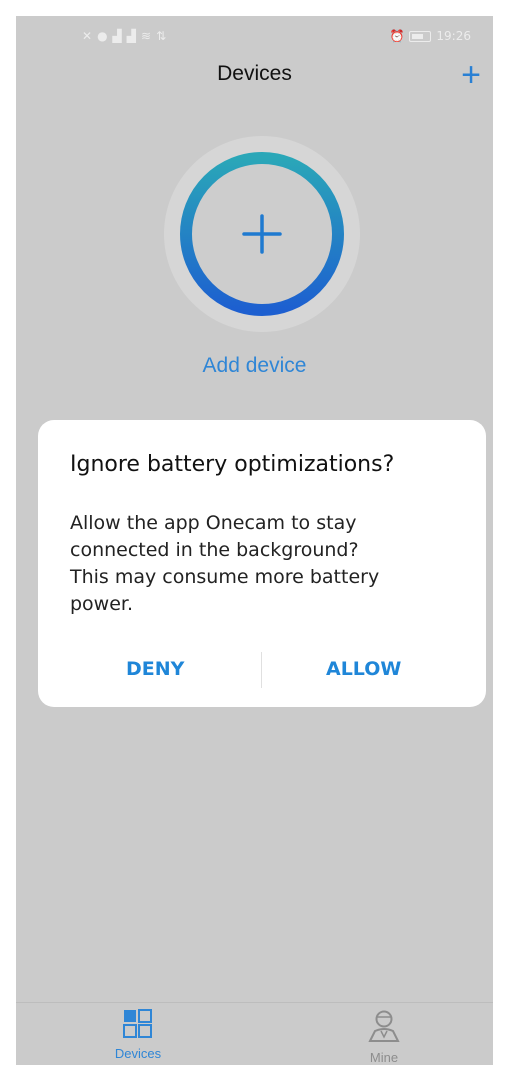 This screenshot has height=1065, width=509. I want to click on status-icons-right: ⏰ 19:26, so click(430, 36).